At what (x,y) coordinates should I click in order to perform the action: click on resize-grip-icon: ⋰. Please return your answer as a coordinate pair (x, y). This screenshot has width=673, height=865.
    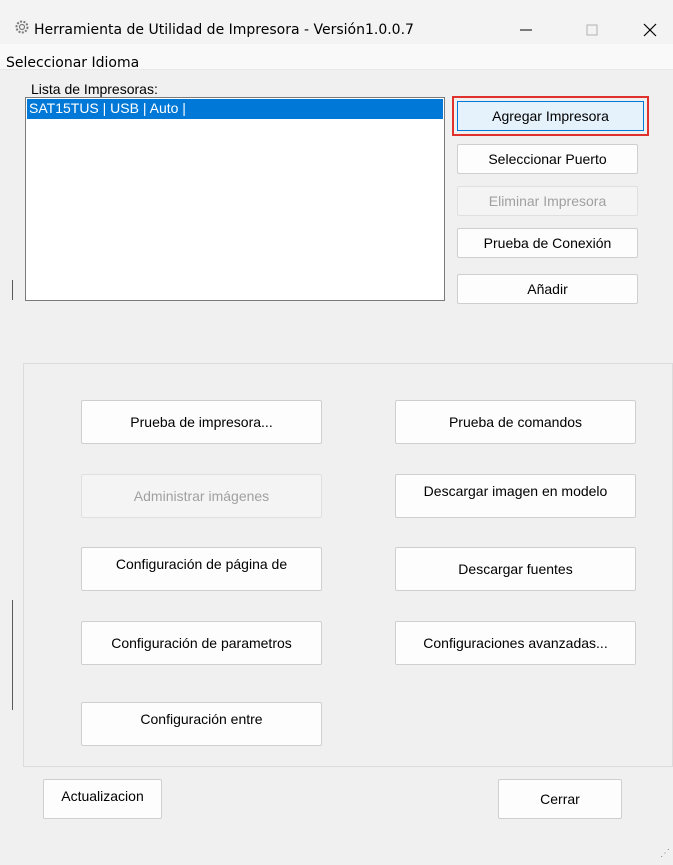
    Looking at the image, I should click on (665, 853).